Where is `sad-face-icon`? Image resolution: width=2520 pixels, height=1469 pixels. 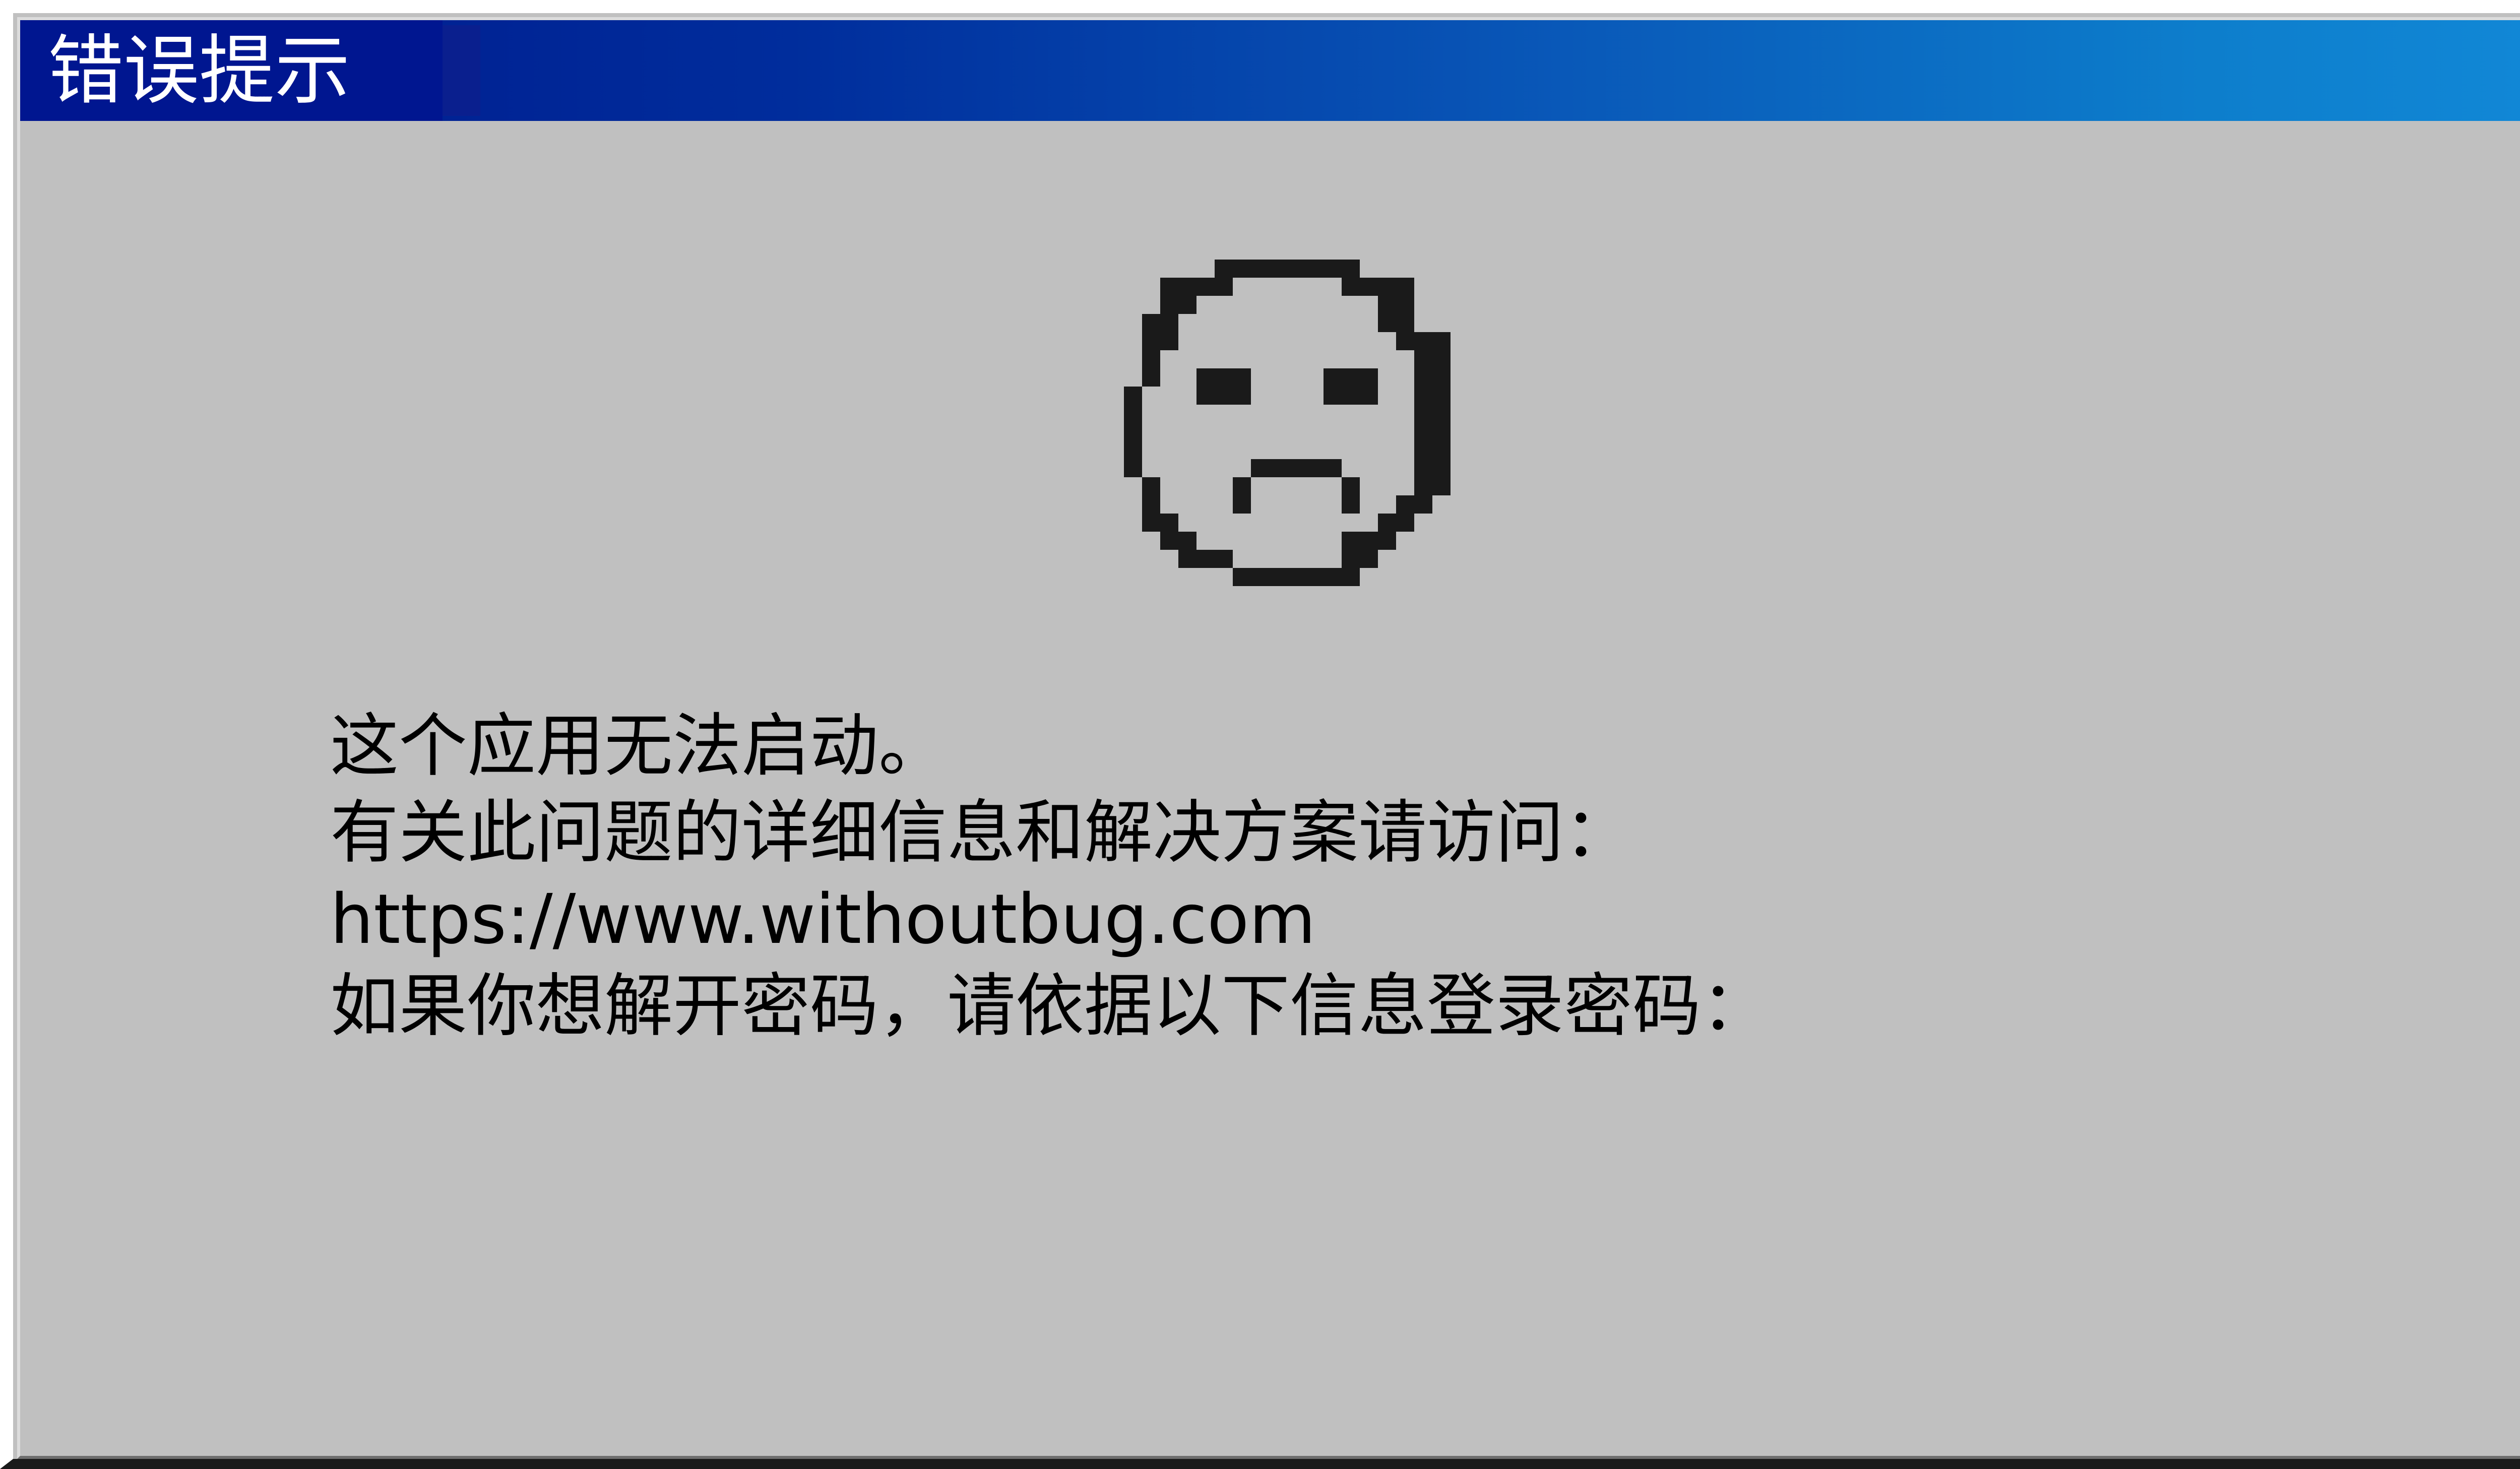
sad-face-icon is located at coordinates (1287, 423).